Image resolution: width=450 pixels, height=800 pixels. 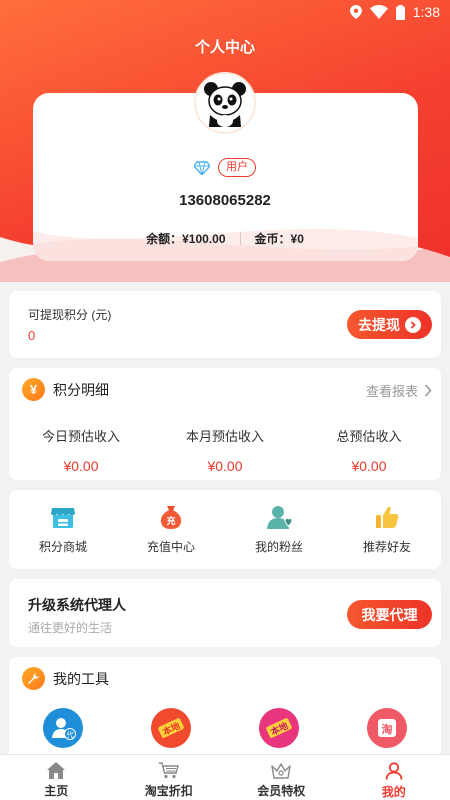 What do you see at coordinates (81, 450) in the screenshot?
I see `stat-today: 今日预估收入 ¥0.00` at bounding box center [81, 450].